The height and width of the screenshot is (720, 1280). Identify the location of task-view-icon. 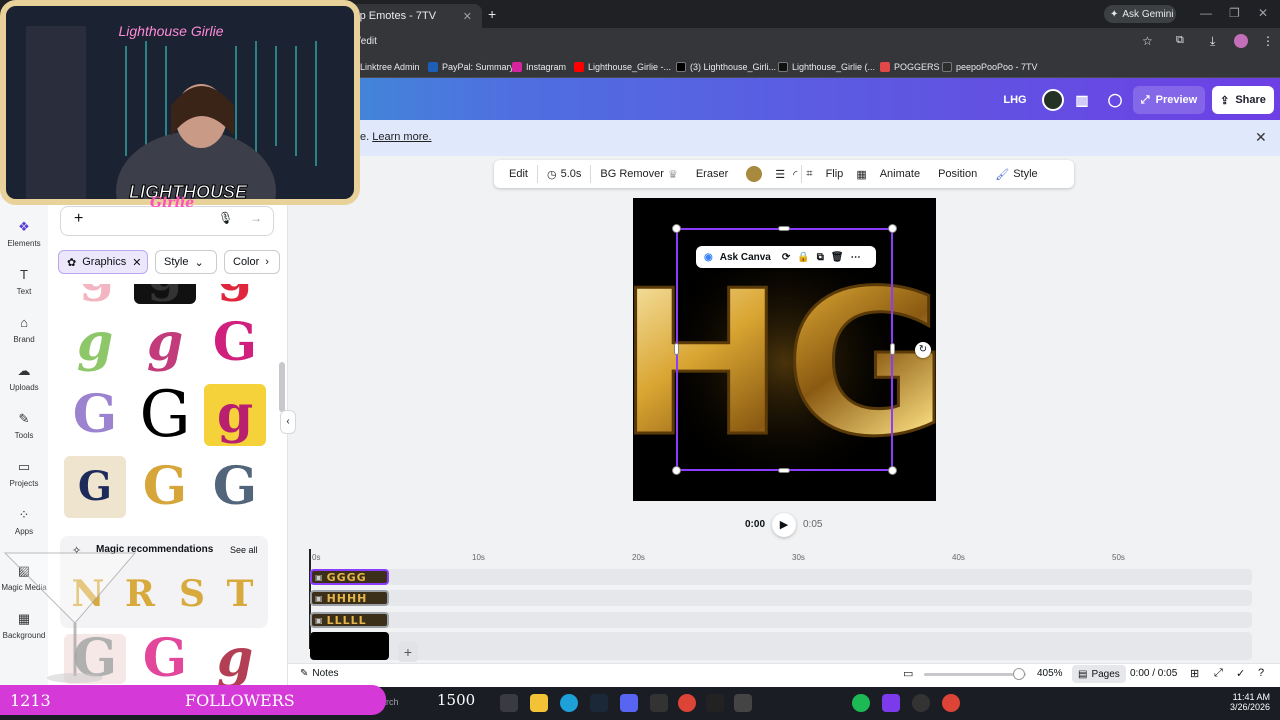
(509, 703).